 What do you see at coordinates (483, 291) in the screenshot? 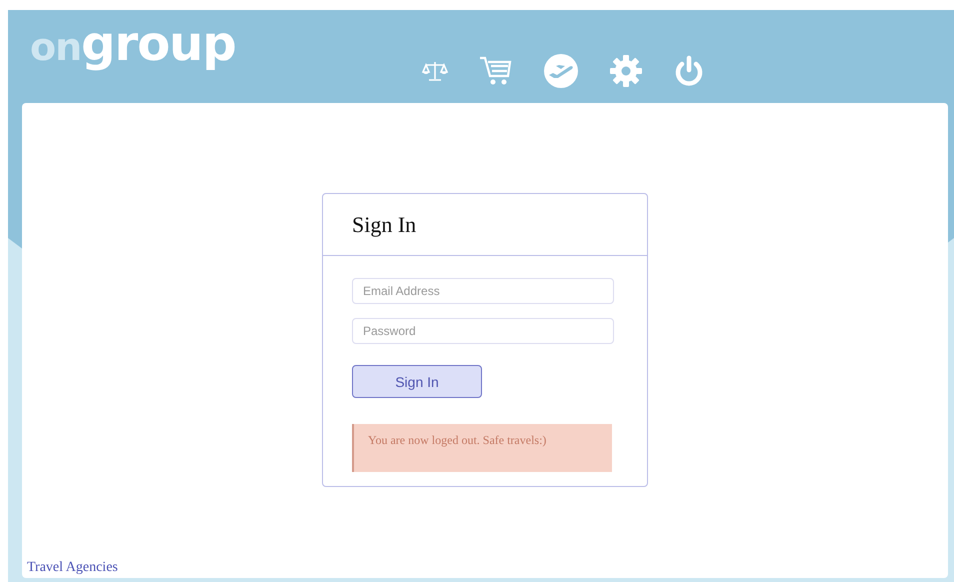
I see `email-field: Email Address` at bounding box center [483, 291].